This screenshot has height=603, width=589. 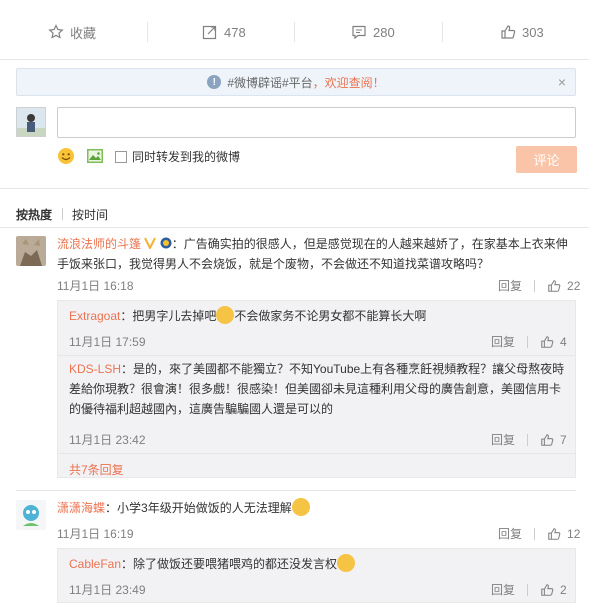 I want to click on laughing-emoji-icon, so click(x=225, y=315).